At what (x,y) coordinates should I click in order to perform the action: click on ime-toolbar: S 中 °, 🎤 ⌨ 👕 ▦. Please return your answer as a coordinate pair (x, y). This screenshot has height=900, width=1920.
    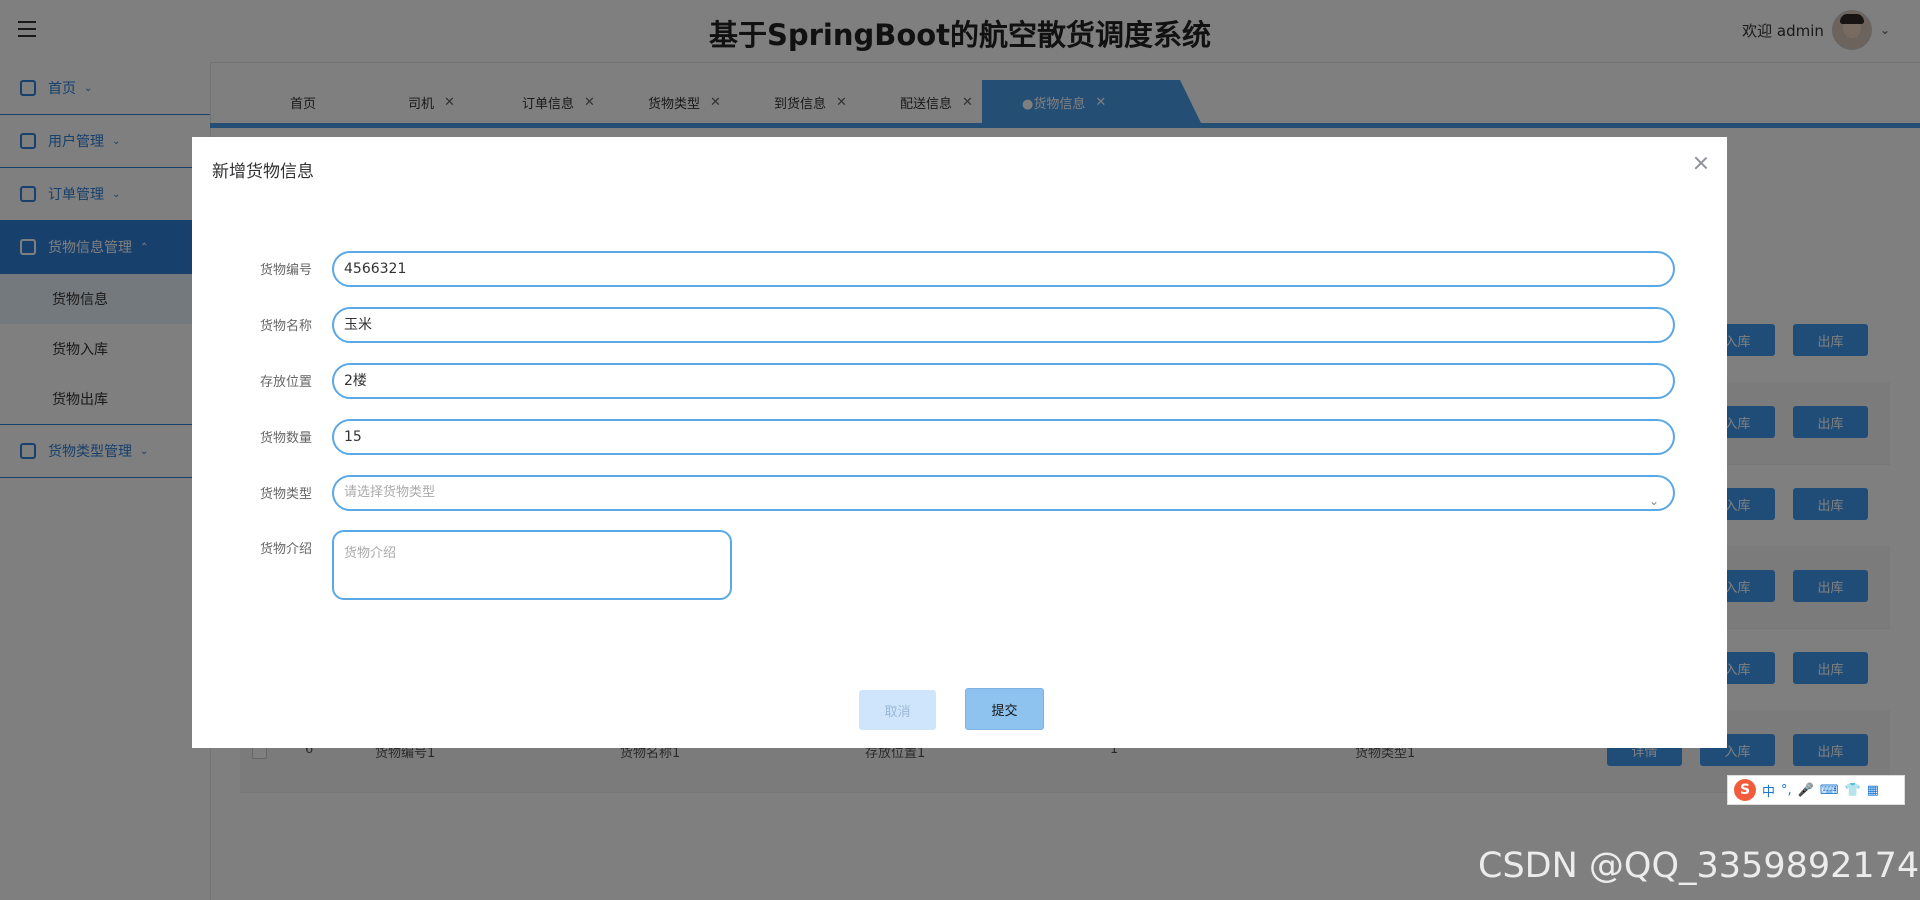
    Looking at the image, I should click on (1816, 790).